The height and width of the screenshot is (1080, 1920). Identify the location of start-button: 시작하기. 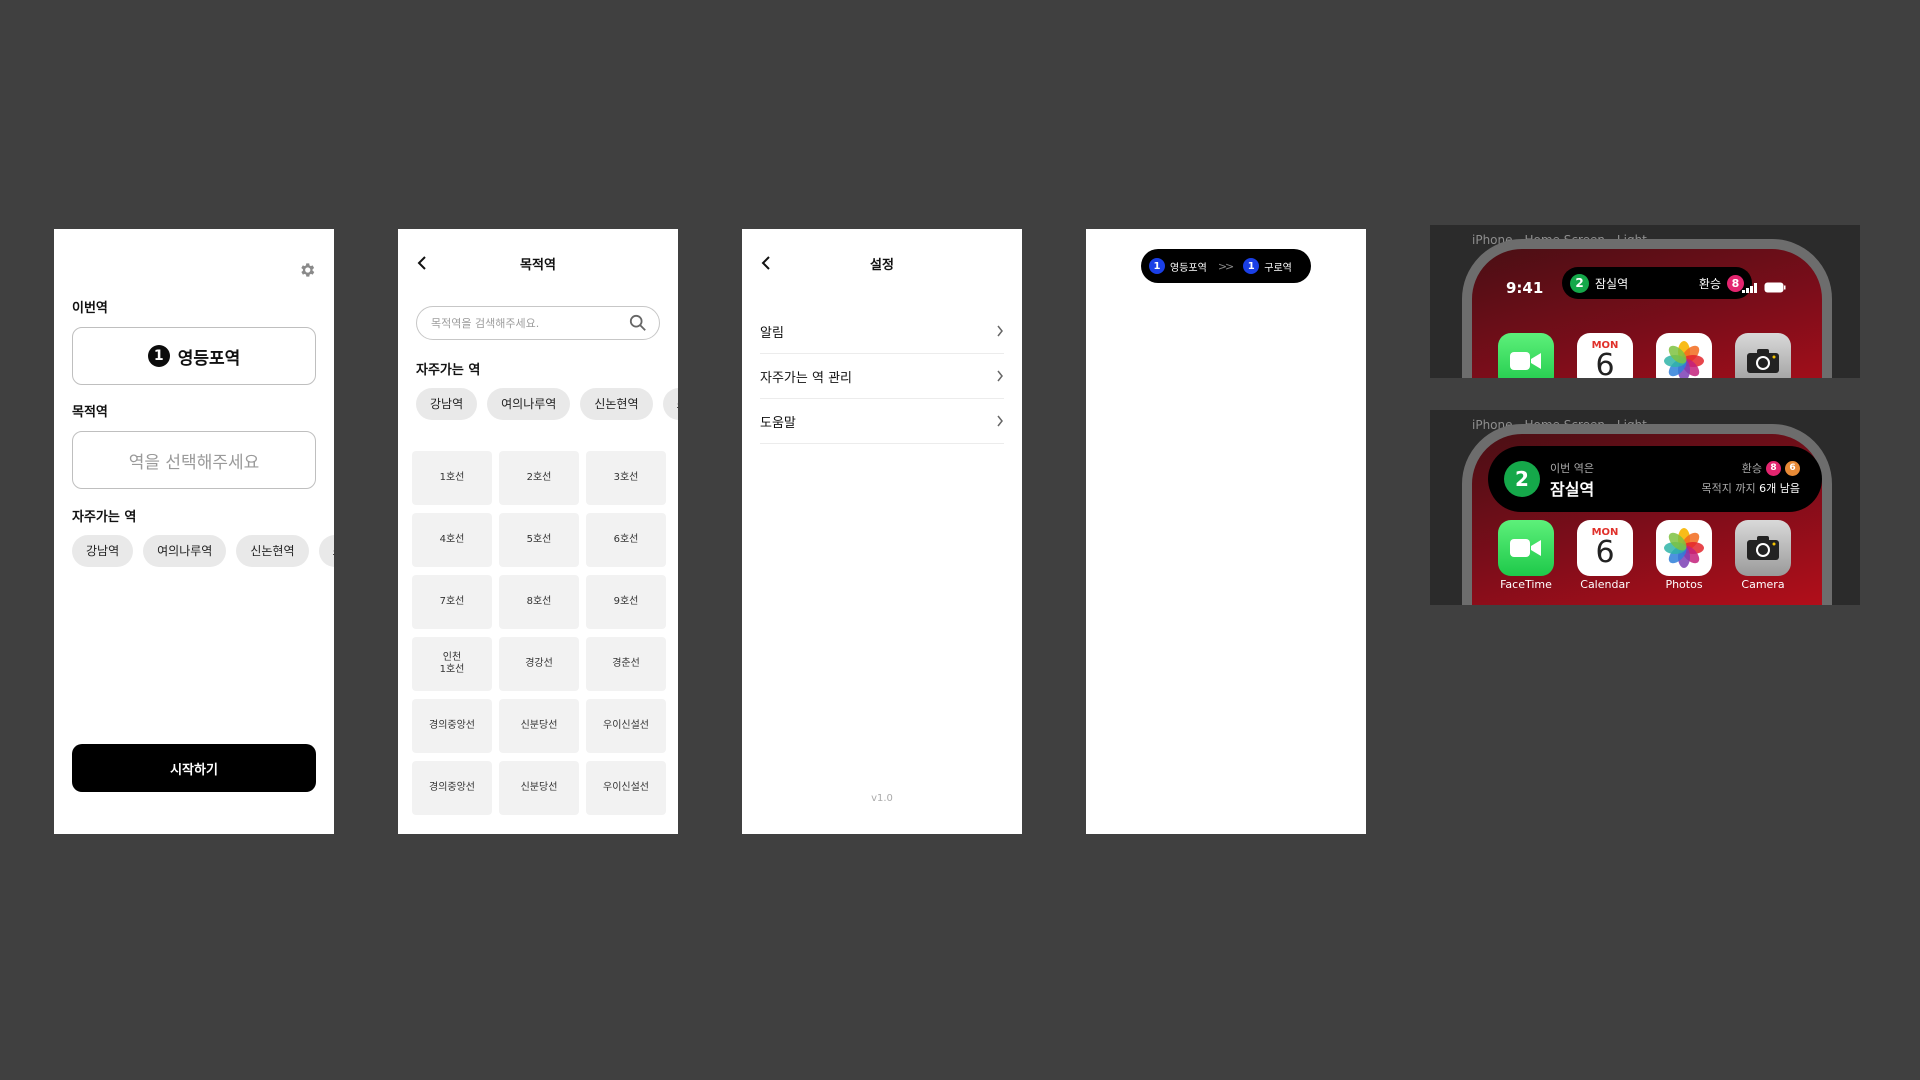
(194, 768).